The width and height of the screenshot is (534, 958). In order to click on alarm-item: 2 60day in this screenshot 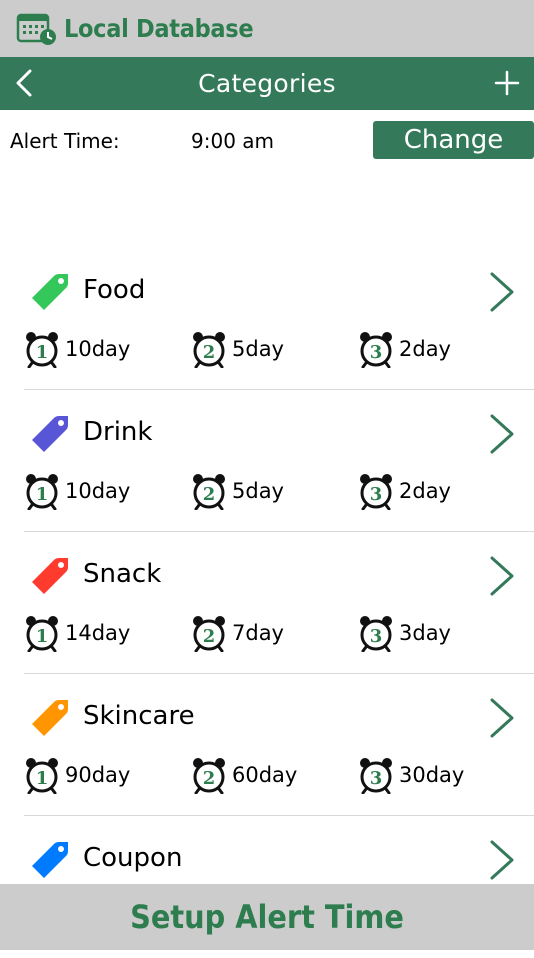, I will do `click(243, 775)`.